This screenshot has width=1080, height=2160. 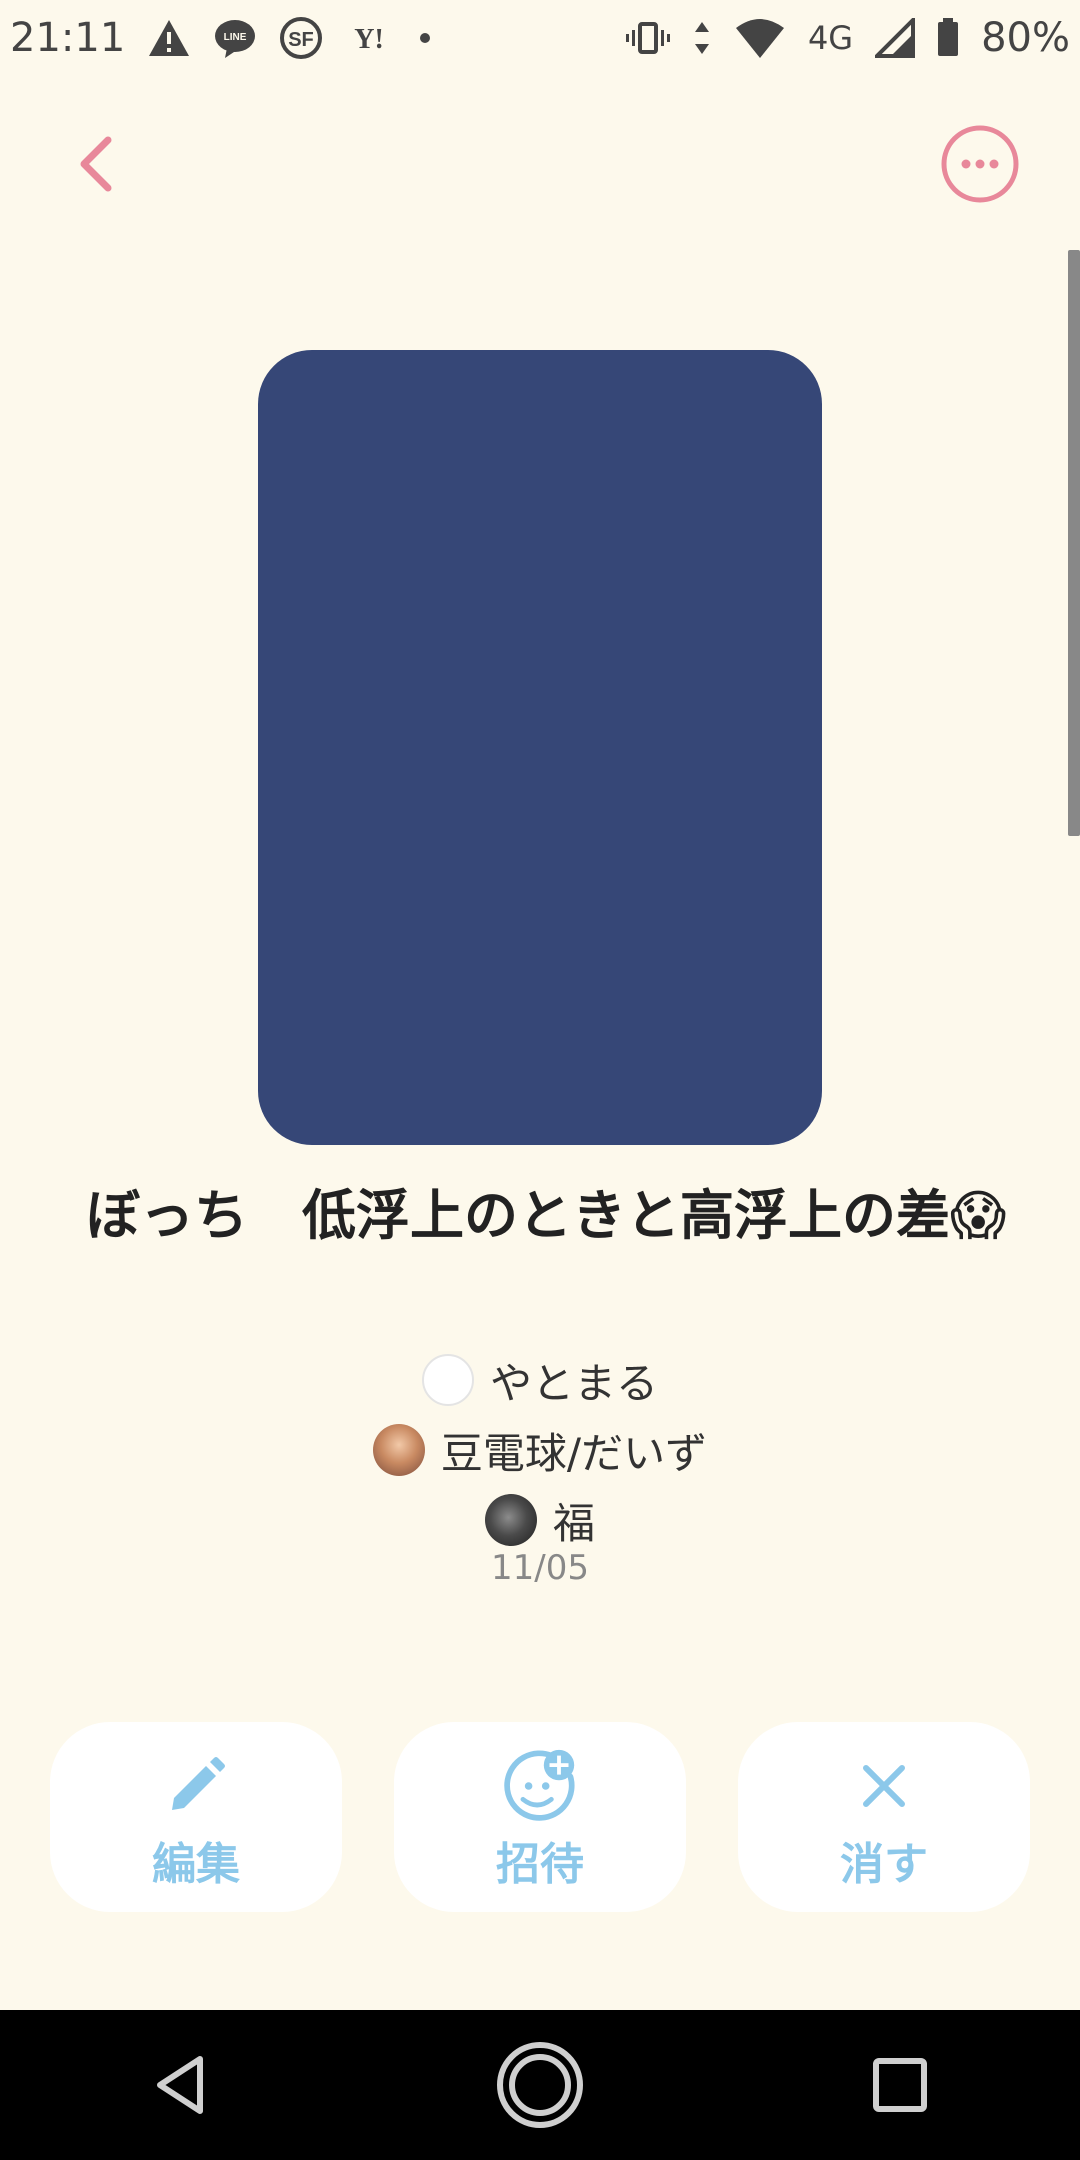 I want to click on svg-text: SF, so click(x=302, y=40).